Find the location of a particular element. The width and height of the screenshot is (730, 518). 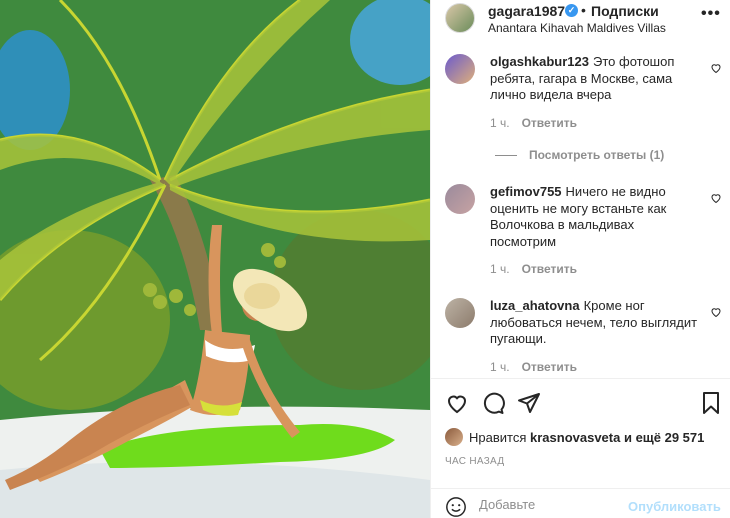

comment-bubble-icon is located at coordinates (493, 403).